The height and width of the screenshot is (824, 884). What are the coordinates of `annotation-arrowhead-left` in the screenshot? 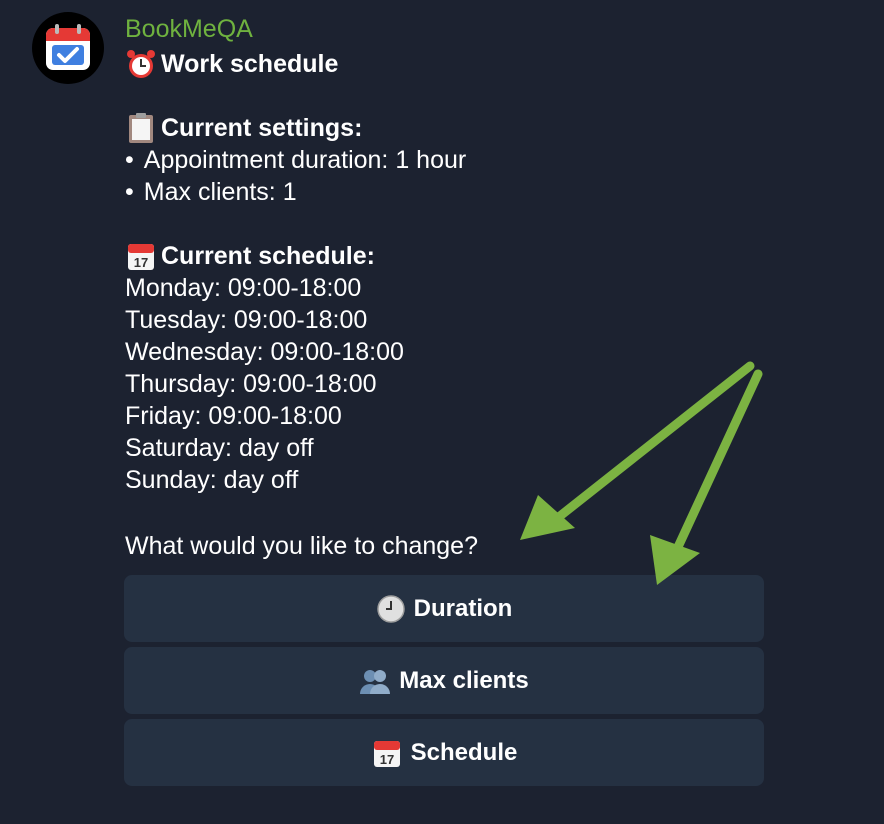 It's located at (547, 517).